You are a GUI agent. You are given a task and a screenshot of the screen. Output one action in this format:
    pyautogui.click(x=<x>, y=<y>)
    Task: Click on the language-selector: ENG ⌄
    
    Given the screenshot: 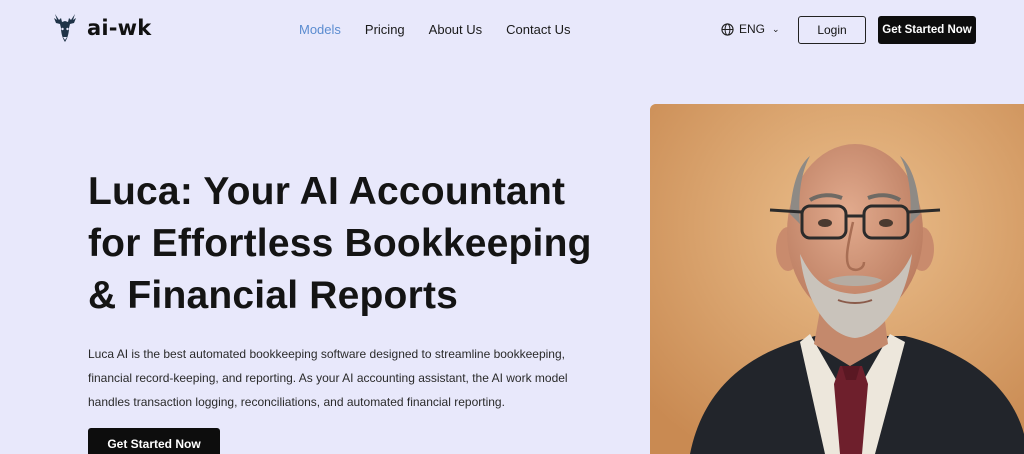 What is the action you would take?
    pyautogui.click(x=750, y=29)
    